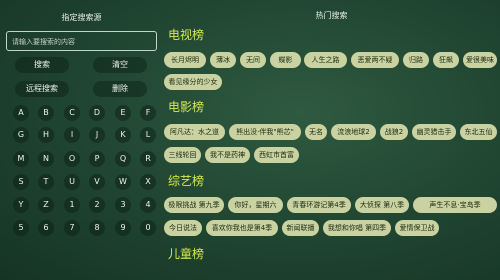  Describe the element at coordinates (416, 60) in the screenshot. I see `hot-item: 归路` at that location.